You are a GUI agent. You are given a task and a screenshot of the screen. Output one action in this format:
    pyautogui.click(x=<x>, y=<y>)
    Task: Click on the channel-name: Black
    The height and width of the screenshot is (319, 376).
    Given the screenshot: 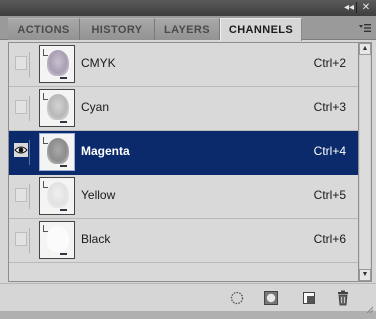 What is the action you would take?
    pyautogui.click(x=96, y=239)
    